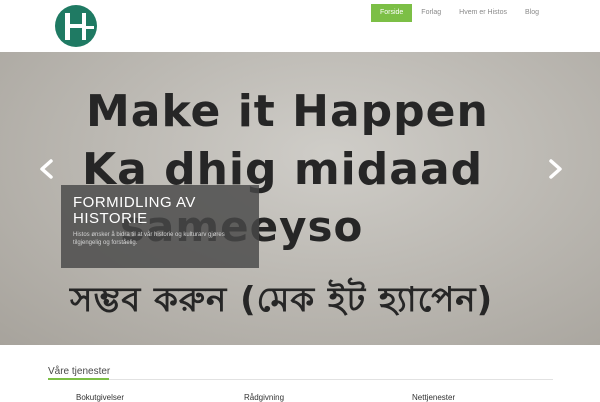 The width and height of the screenshot is (600, 402). What do you see at coordinates (47, 169) in the screenshot?
I see `chevron-left-icon` at bounding box center [47, 169].